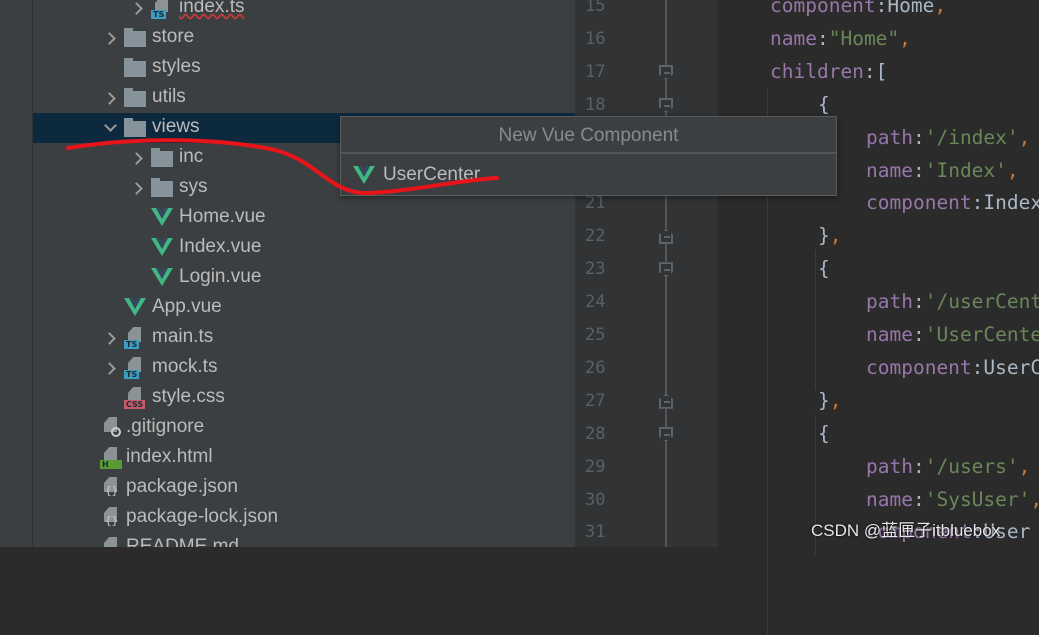  Describe the element at coordinates (304, 428) in the screenshot. I see `tree-item: .gitignore` at that location.